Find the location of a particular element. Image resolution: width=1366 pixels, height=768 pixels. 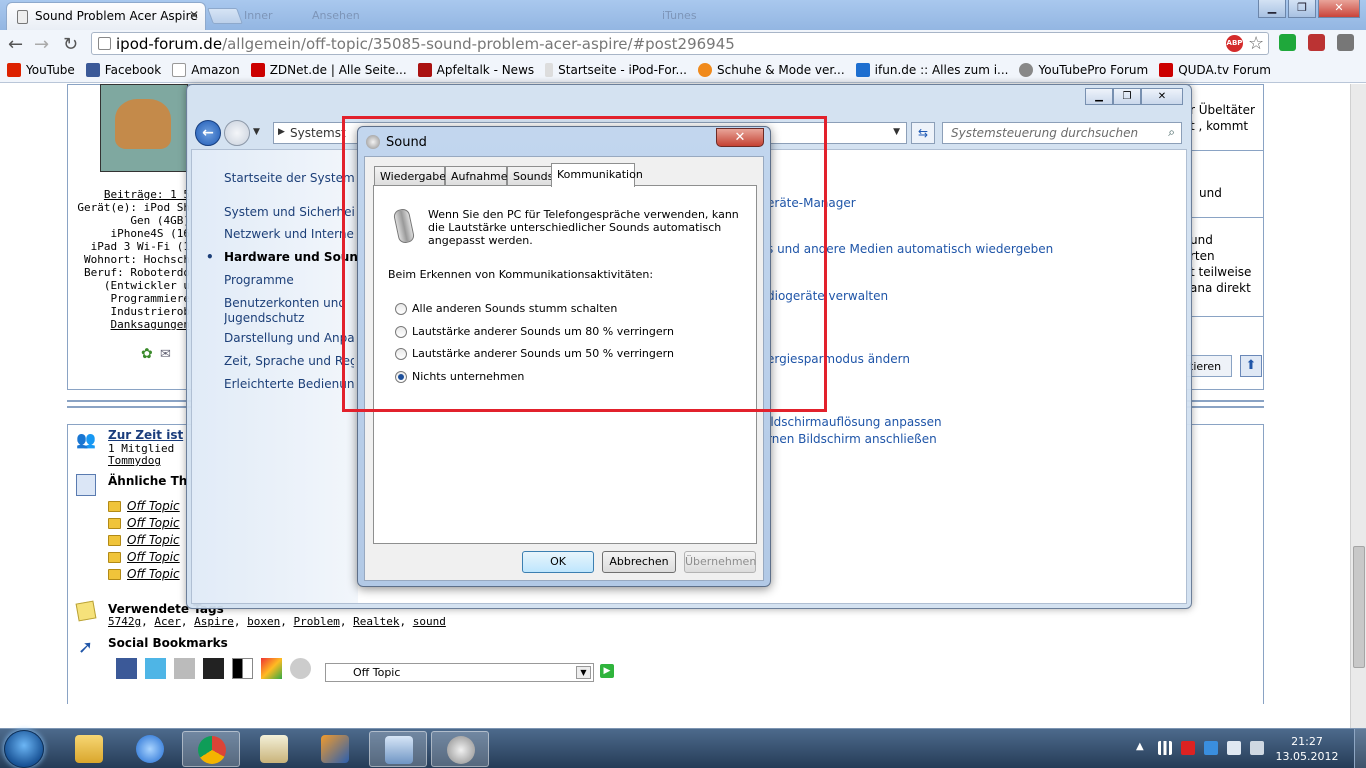

delicious-icon is located at coordinates (184, 668).